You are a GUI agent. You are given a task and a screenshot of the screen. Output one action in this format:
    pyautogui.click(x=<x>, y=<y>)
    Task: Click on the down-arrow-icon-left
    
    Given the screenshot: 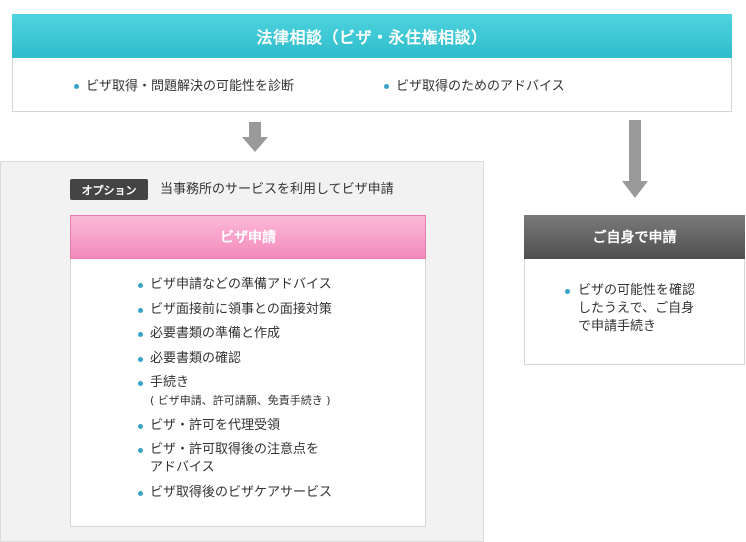 What is the action you would take?
    pyautogui.click(x=255, y=137)
    